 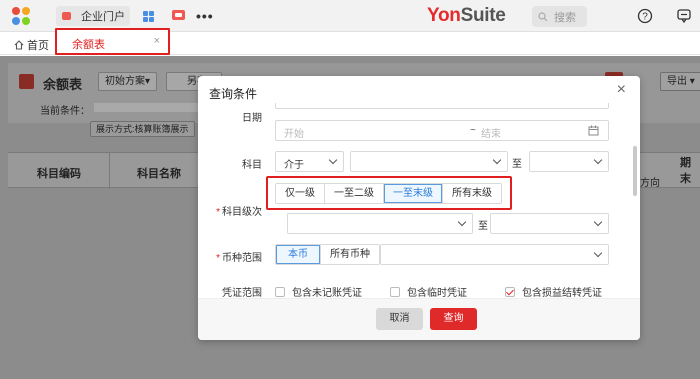 I want to click on checkbox-unposted: 包含未记账凭证, so click(x=318, y=291).